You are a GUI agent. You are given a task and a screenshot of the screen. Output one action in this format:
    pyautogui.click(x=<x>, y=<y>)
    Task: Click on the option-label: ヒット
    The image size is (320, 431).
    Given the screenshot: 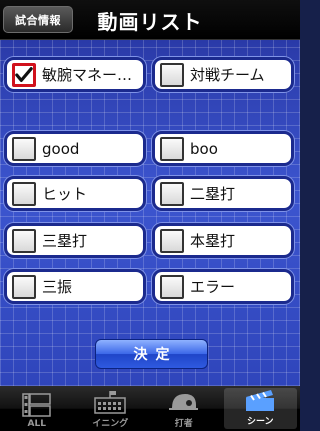 What is the action you would take?
    pyautogui.click(x=65, y=194)
    